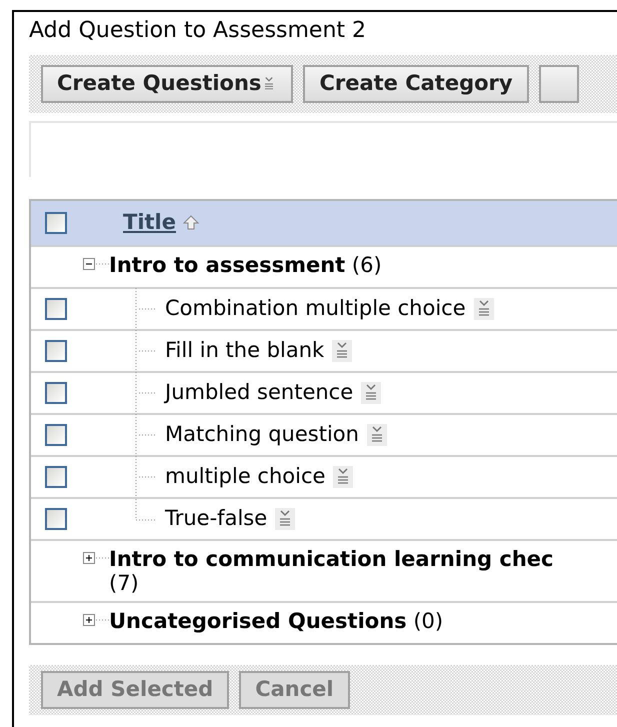 The width and height of the screenshot is (617, 727). What do you see at coordinates (216, 518) in the screenshot?
I see `question-title: True-false` at bounding box center [216, 518].